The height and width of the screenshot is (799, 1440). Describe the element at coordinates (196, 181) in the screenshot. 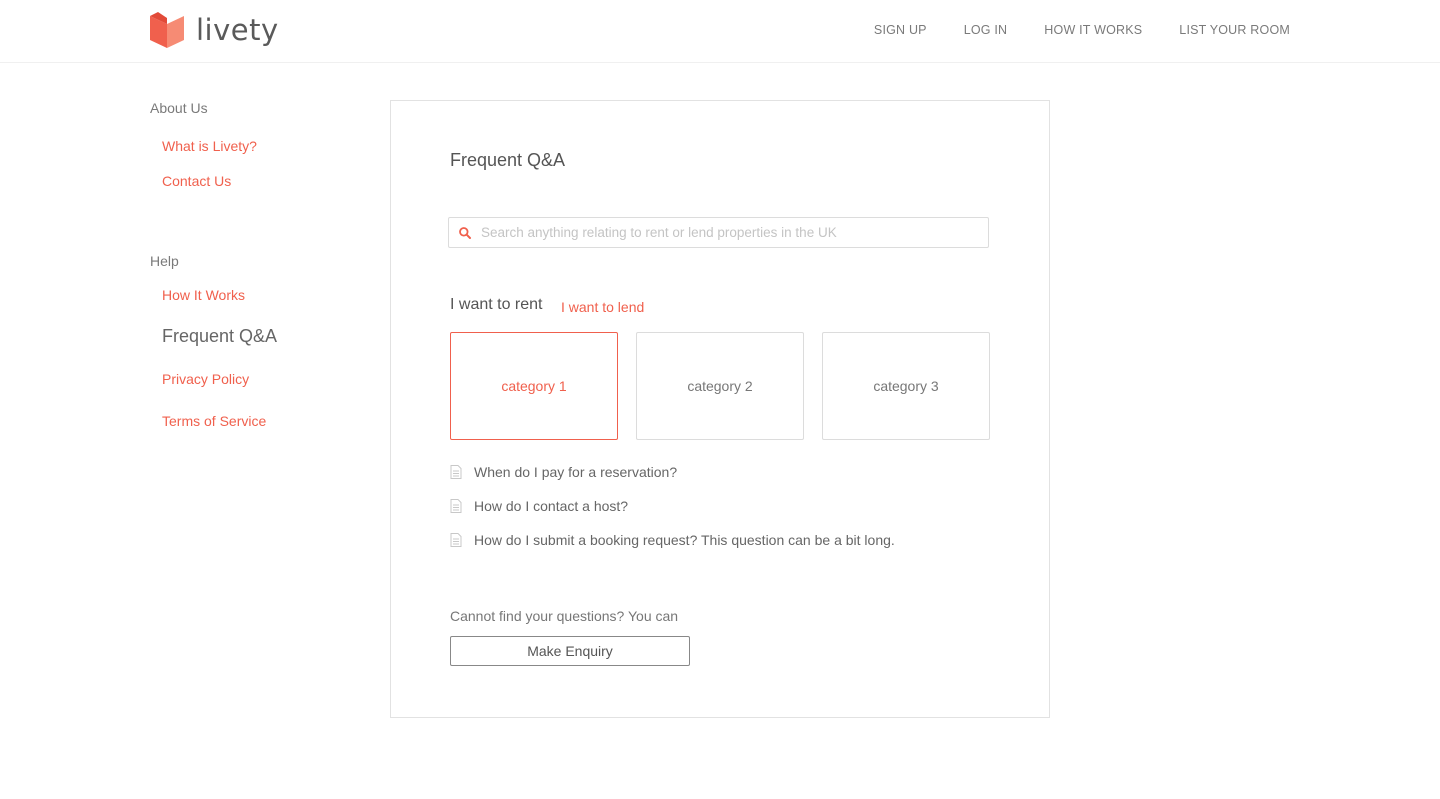

I see `sidebar-item-contact-us: Contact Us` at that location.